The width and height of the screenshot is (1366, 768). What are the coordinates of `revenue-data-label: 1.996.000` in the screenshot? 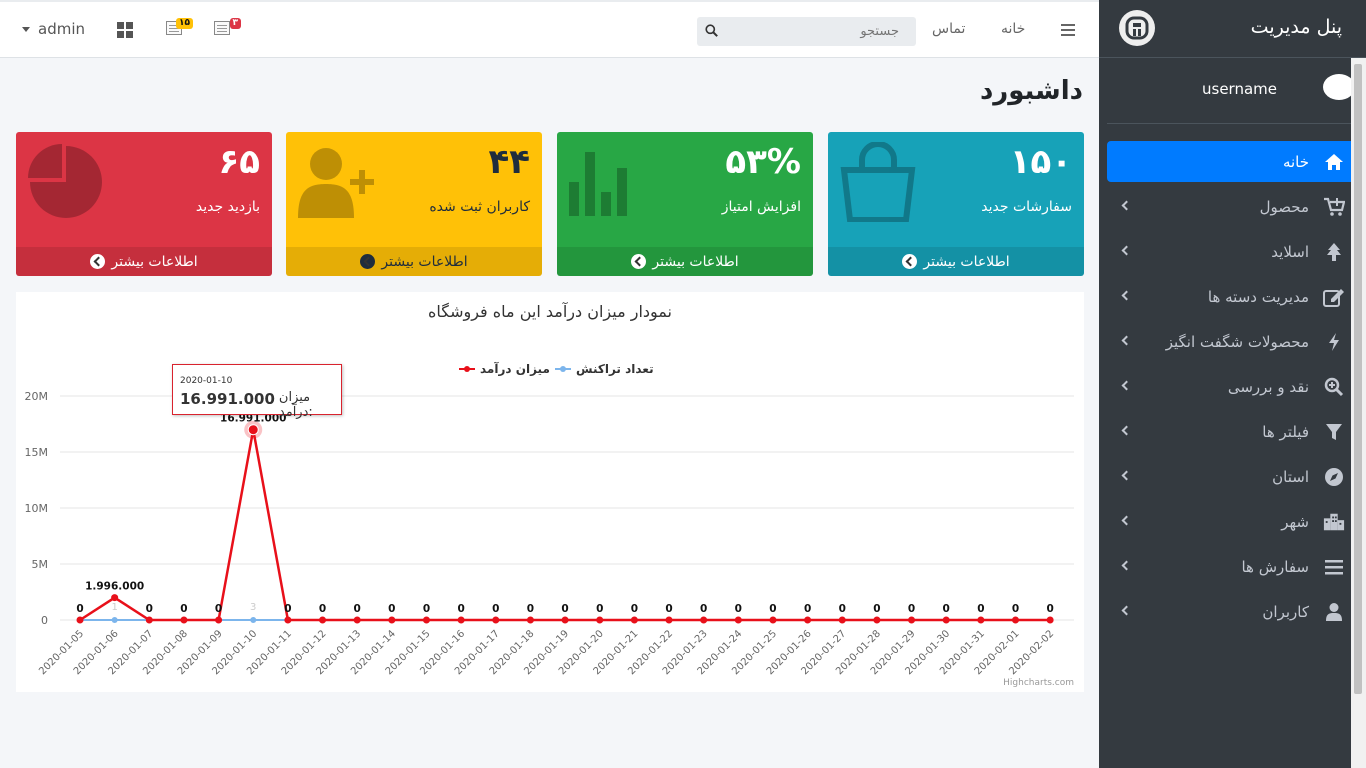 It's located at (114, 587).